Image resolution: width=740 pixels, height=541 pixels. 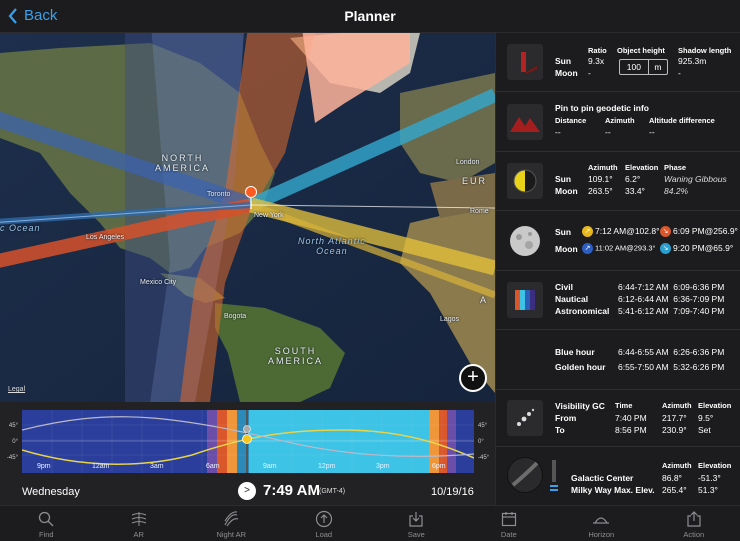 I want to click on moonset: ↘ 9:20 PM@65.9°, so click(x=697, y=249).